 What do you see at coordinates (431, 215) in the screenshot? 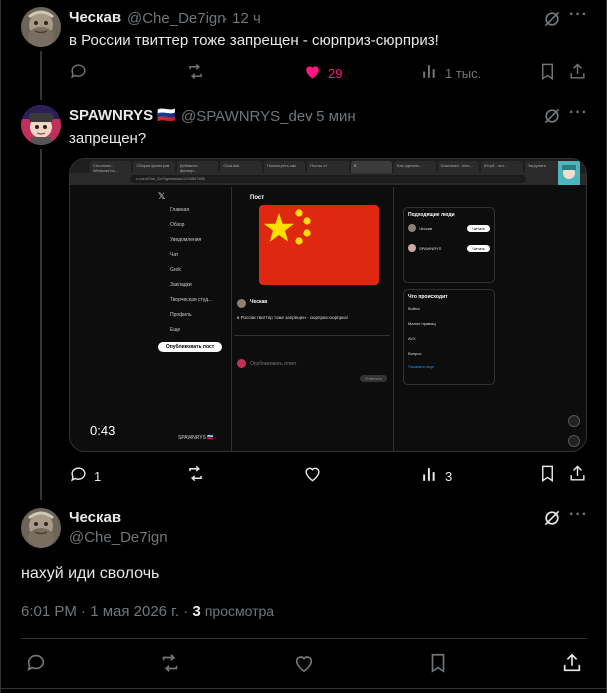
I see `inner-follow-title: Подходящие люди` at bounding box center [431, 215].